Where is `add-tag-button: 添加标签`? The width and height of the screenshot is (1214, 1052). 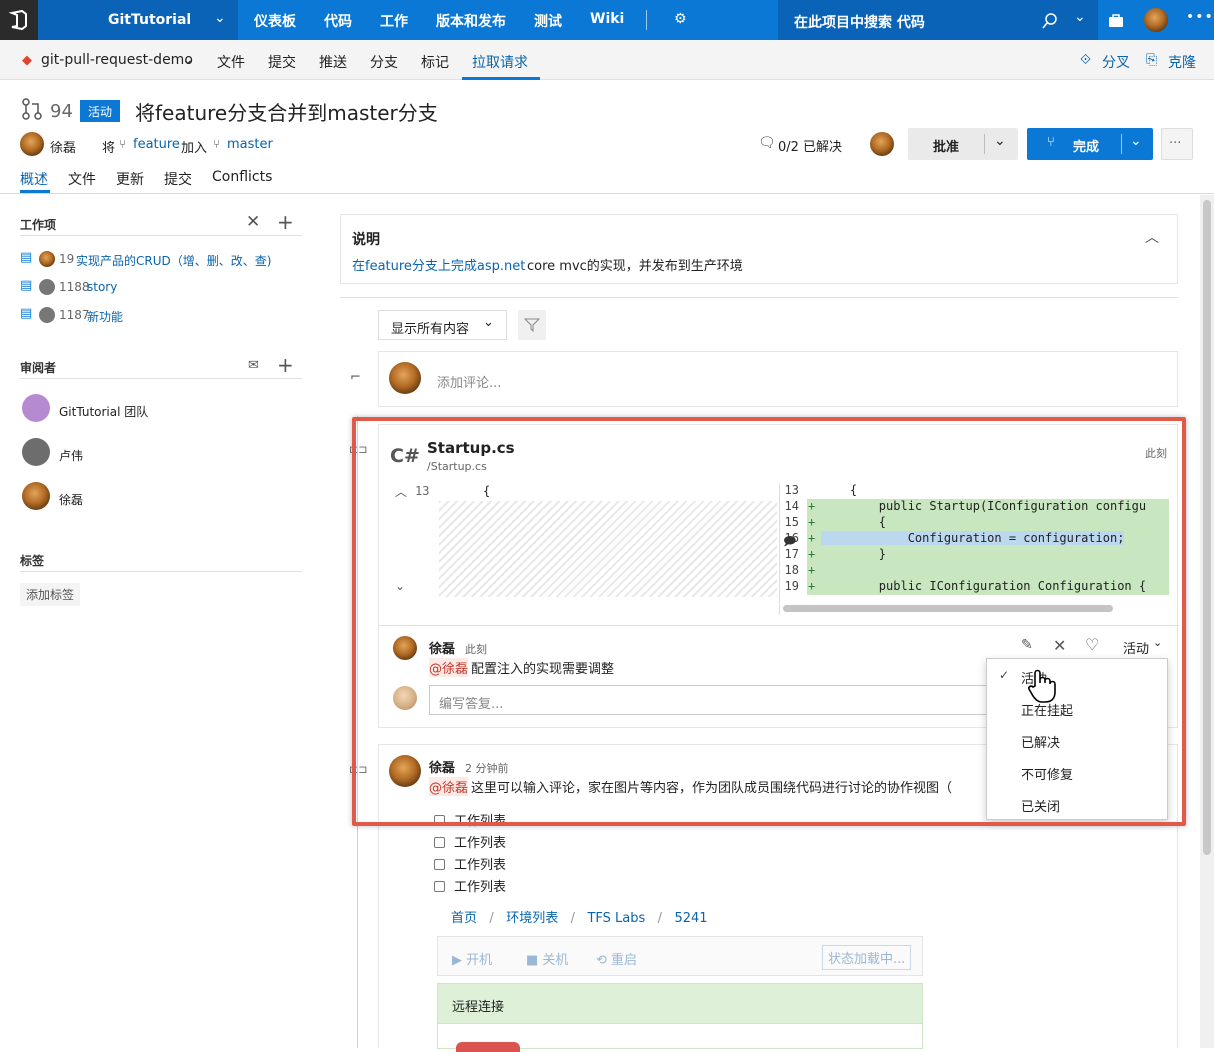
add-tag-button: 添加标签 is located at coordinates (50, 594).